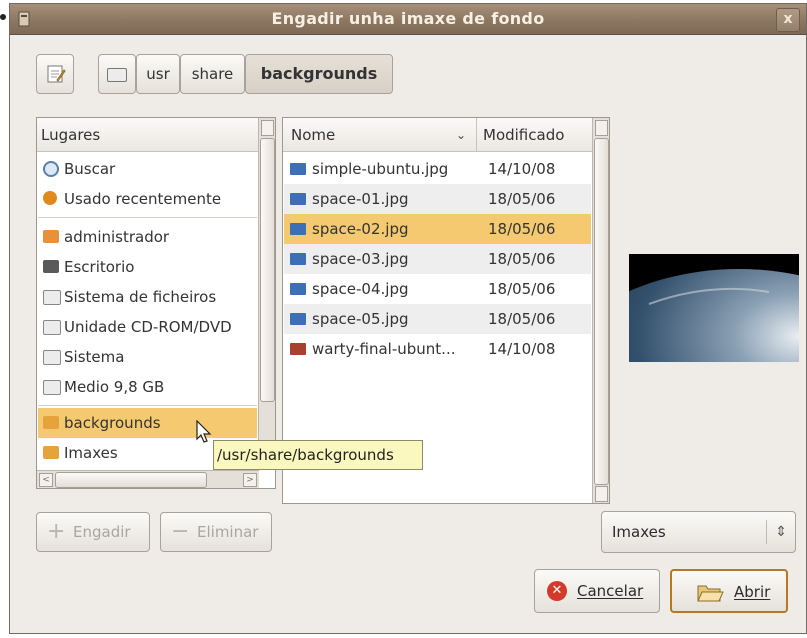 This screenshot has width=807, height=638. Describe the element at coordinates (318, 455) in the screenshot. I see `path-tooltip: /usr/share/backgrounds` at that location.